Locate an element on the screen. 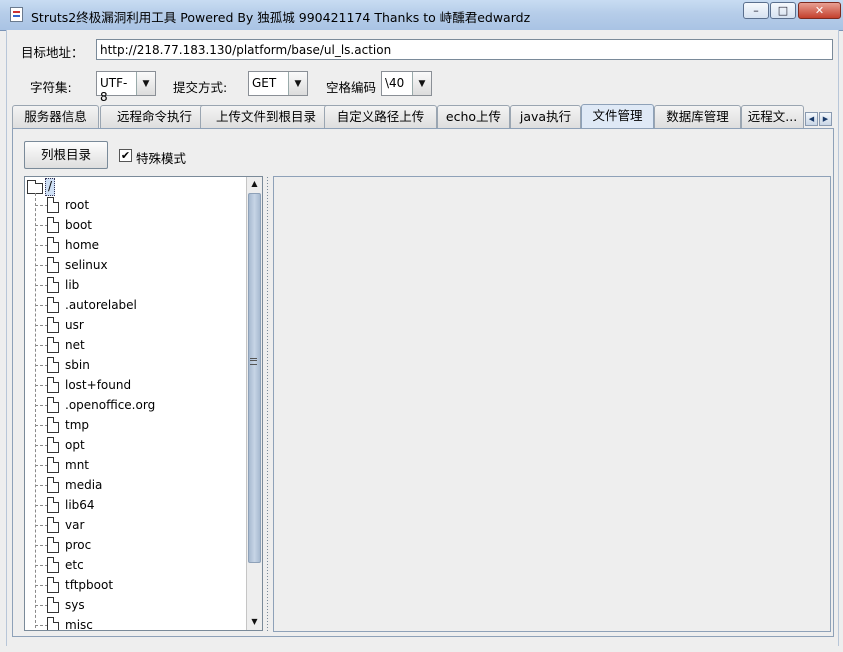 The height and width of the screenshot is (652, 843). tab-custom-path-upload: 自定义路径上传 is located at coordinates (380, 116).